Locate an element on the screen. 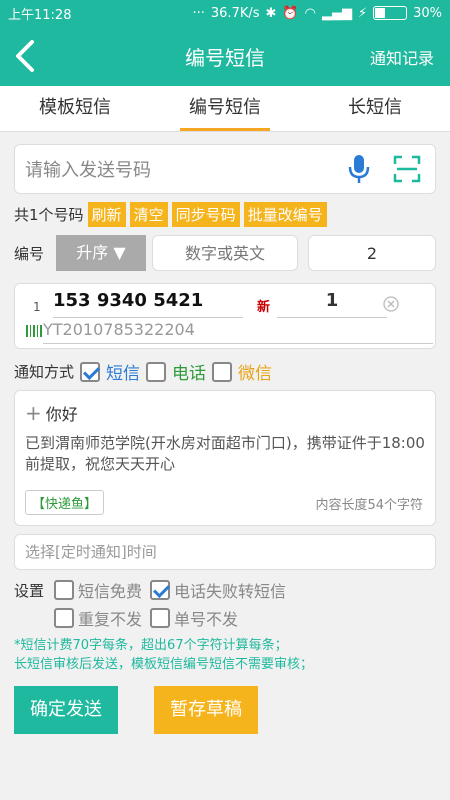 Image resolution: width=450 pixels, height=800 pixels. tab-numbered-sms: 编号短信 is located at coordinates (225, 108).